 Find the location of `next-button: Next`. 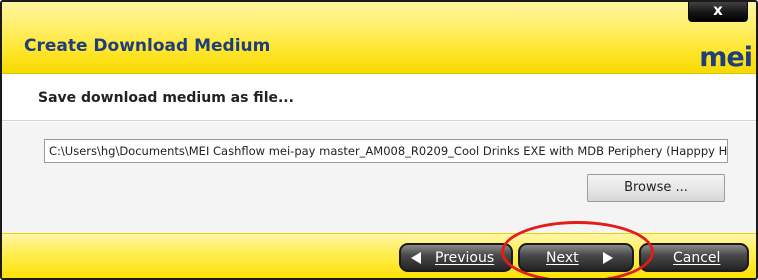

next-button: Next is located at coordinates (576, 257).